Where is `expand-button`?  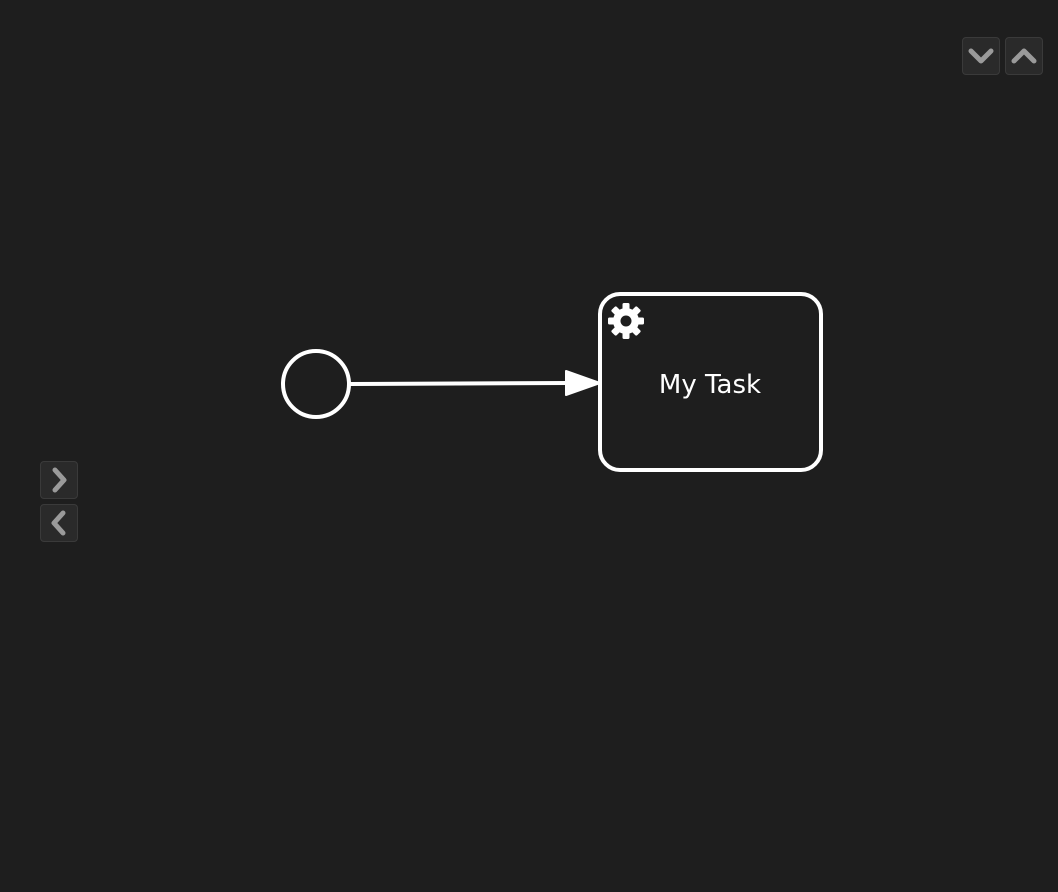 expand-button is located at coordinates (1024, 56).